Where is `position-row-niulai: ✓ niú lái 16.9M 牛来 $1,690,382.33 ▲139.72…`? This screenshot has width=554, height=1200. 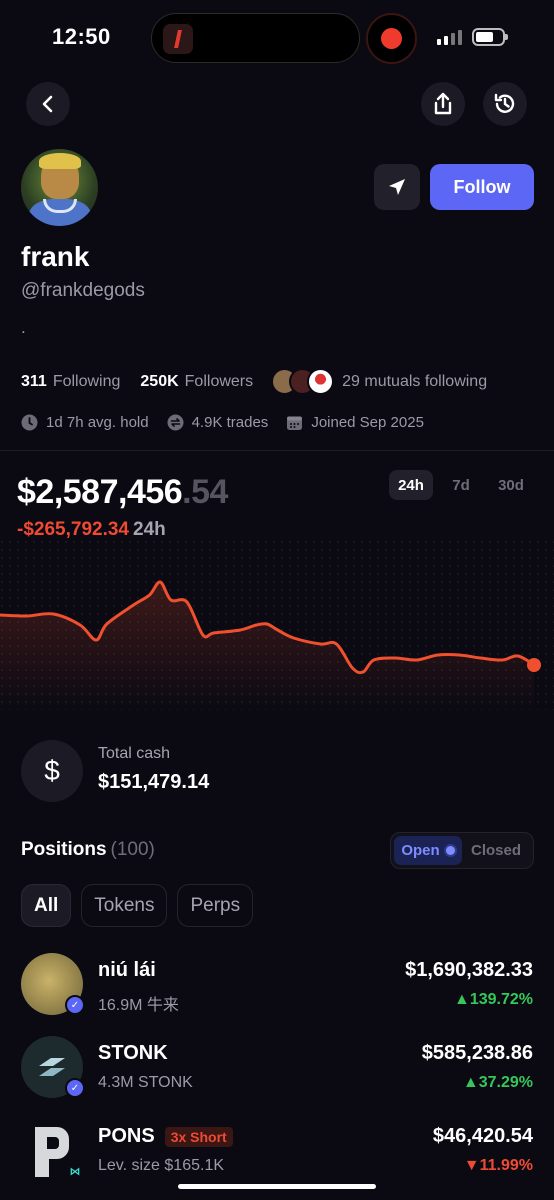 position-row-niulai: ✓ niú lái 16.9M 牛来 $1,690,382.33 ▲139.72… is located at coordinates (277, 993).